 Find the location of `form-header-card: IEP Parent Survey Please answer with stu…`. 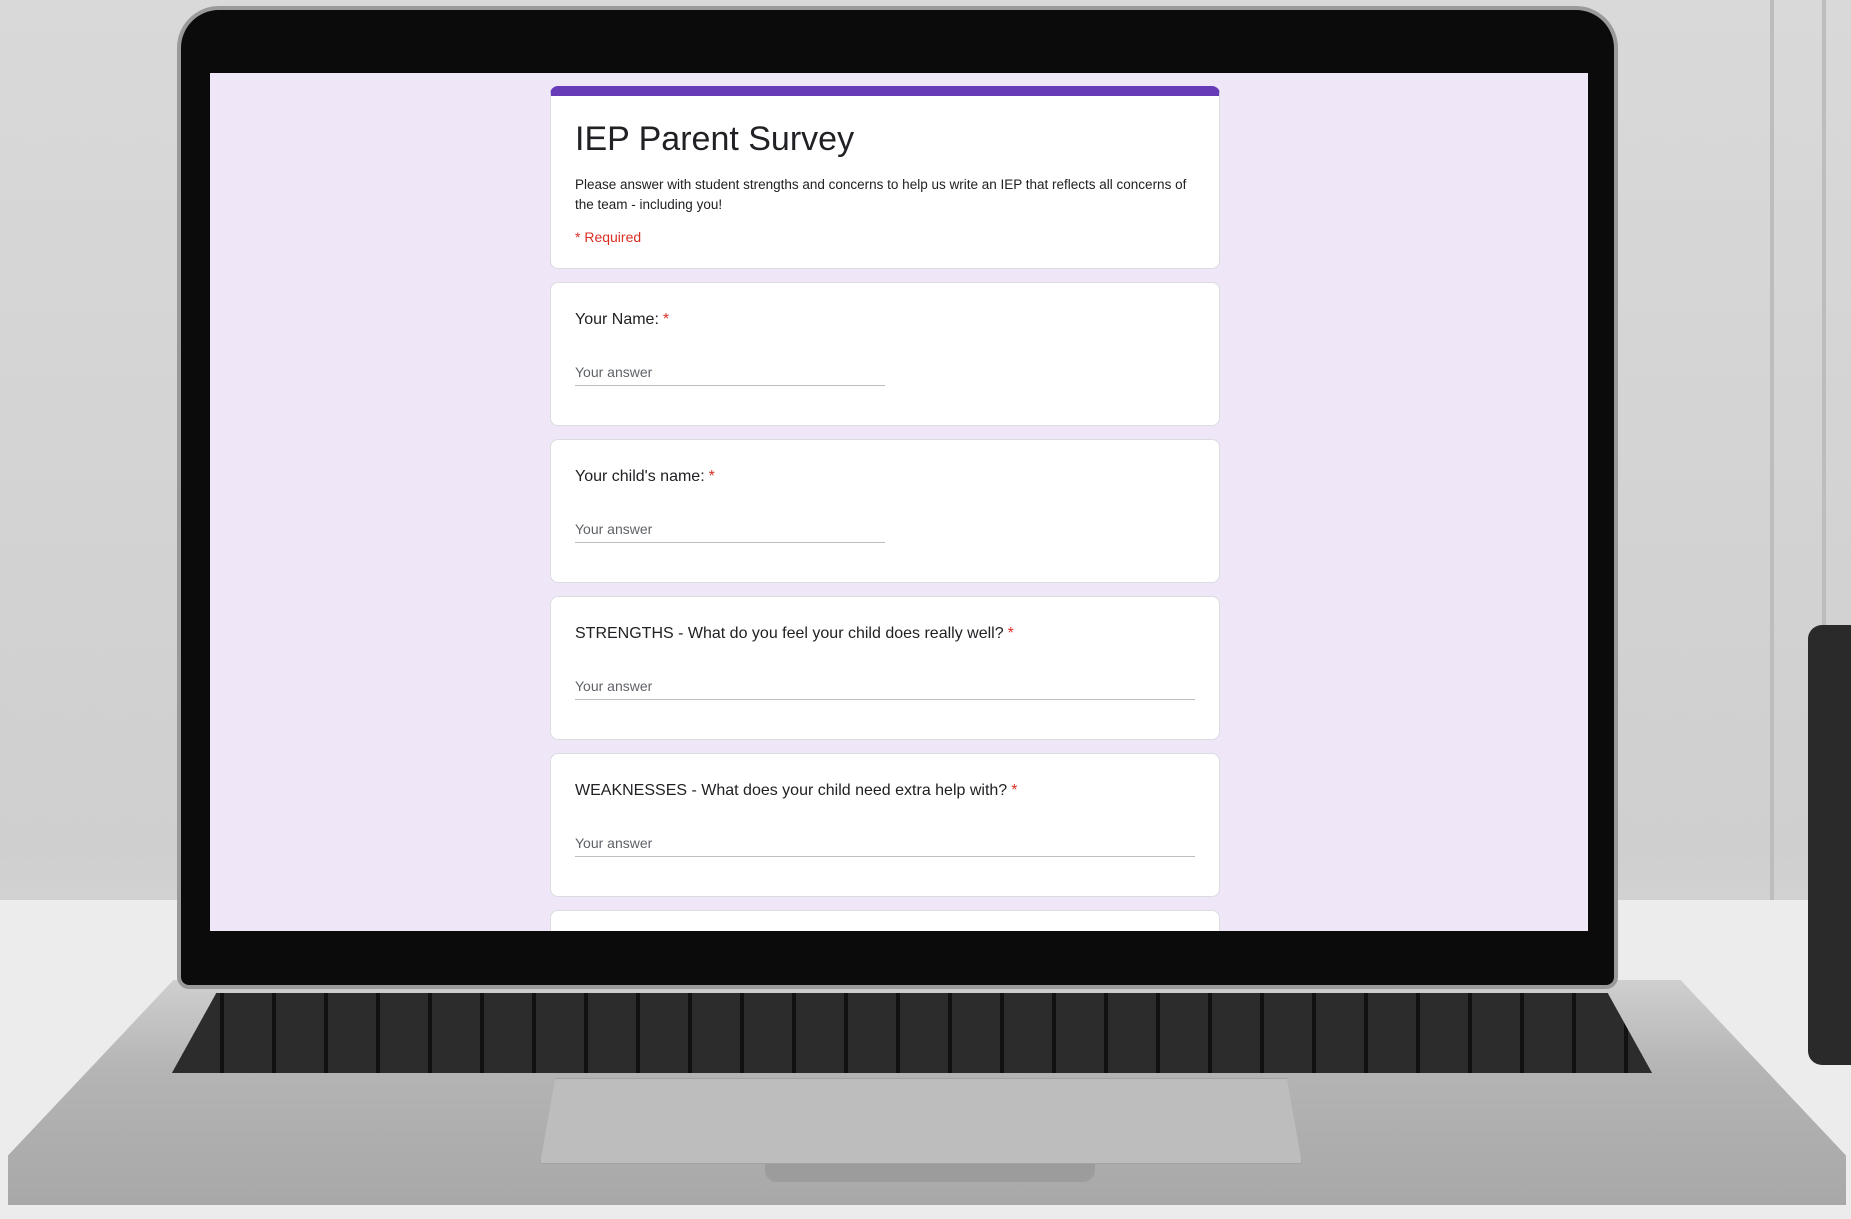

form-header-card: IEP Parent Survey Please answer with stu… is located at coordinates (885, 177).